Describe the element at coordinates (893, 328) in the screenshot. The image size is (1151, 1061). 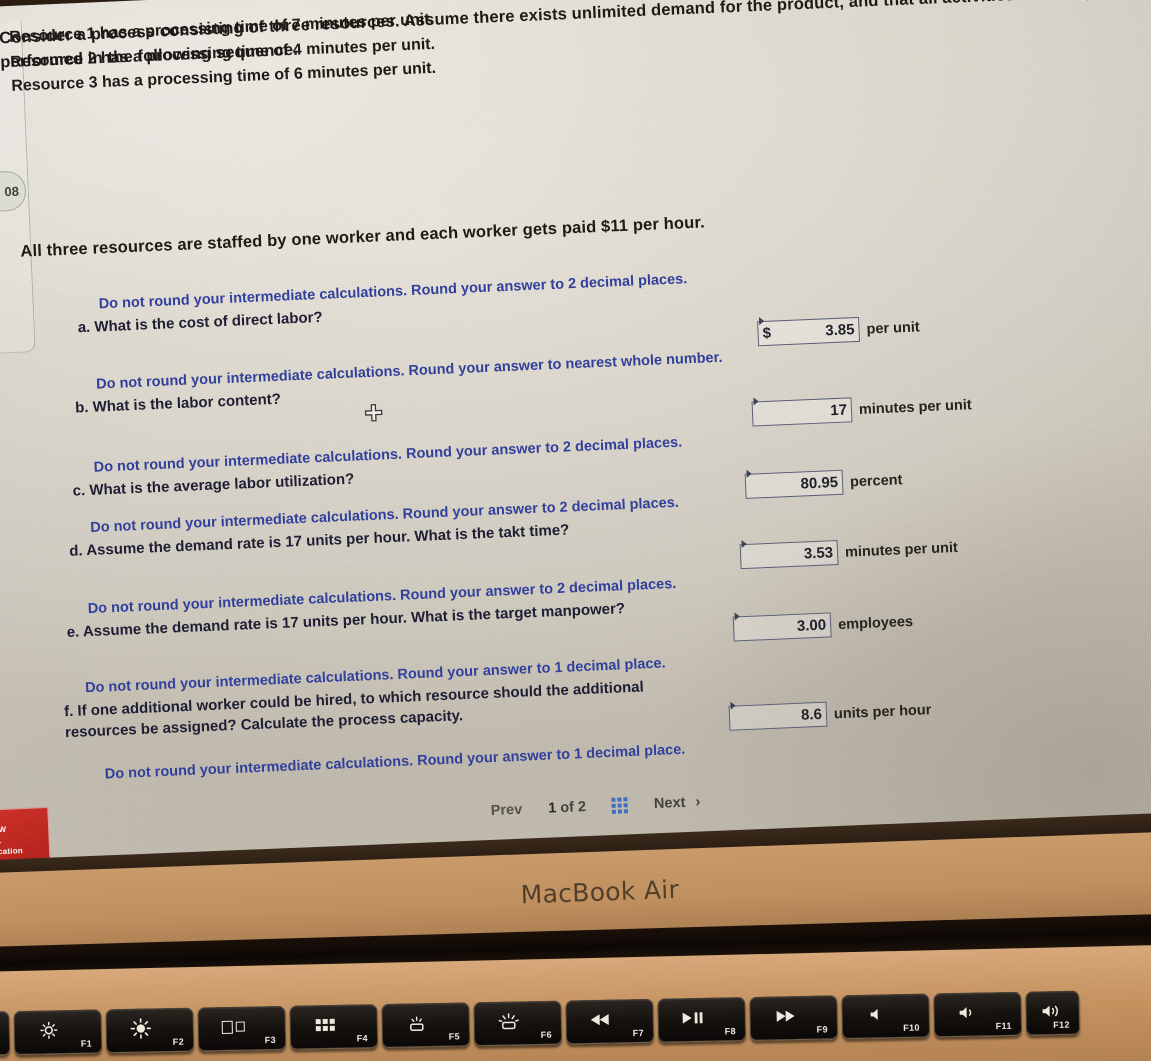
I see `answer-unit-a: per unit` at that location.